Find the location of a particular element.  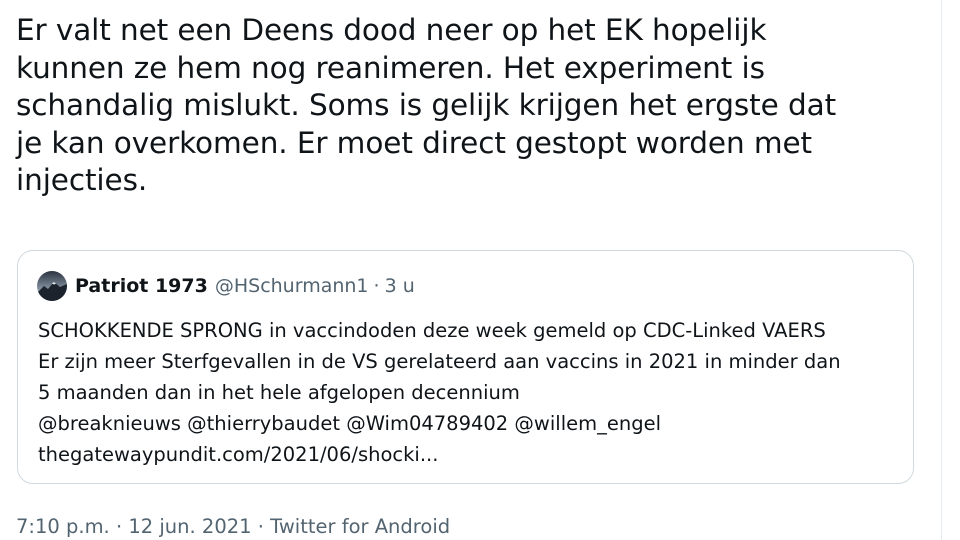

quoted-tweet-header: Patriot 1973 @HSchurmann1 · 3 u is located at coordinates (226, 286).